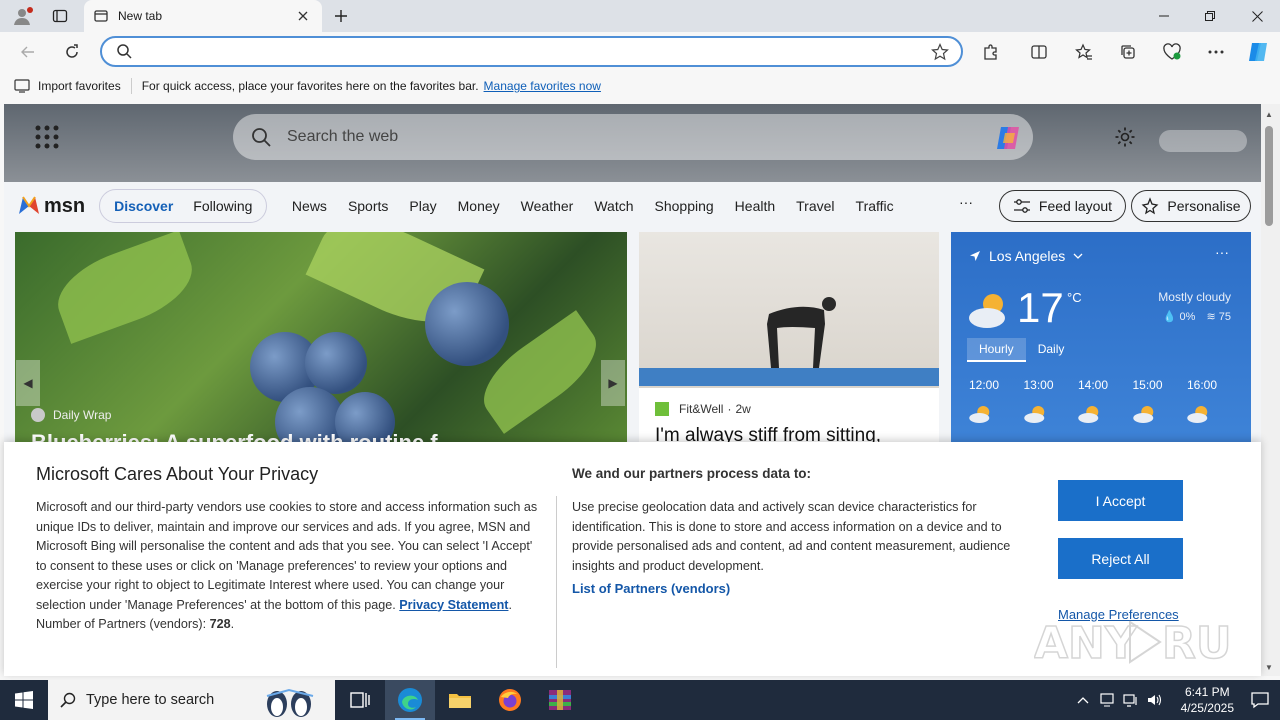  Describe the element at coordinates (1155, 700) in the screenshot. I see `volume-icon` at that location.